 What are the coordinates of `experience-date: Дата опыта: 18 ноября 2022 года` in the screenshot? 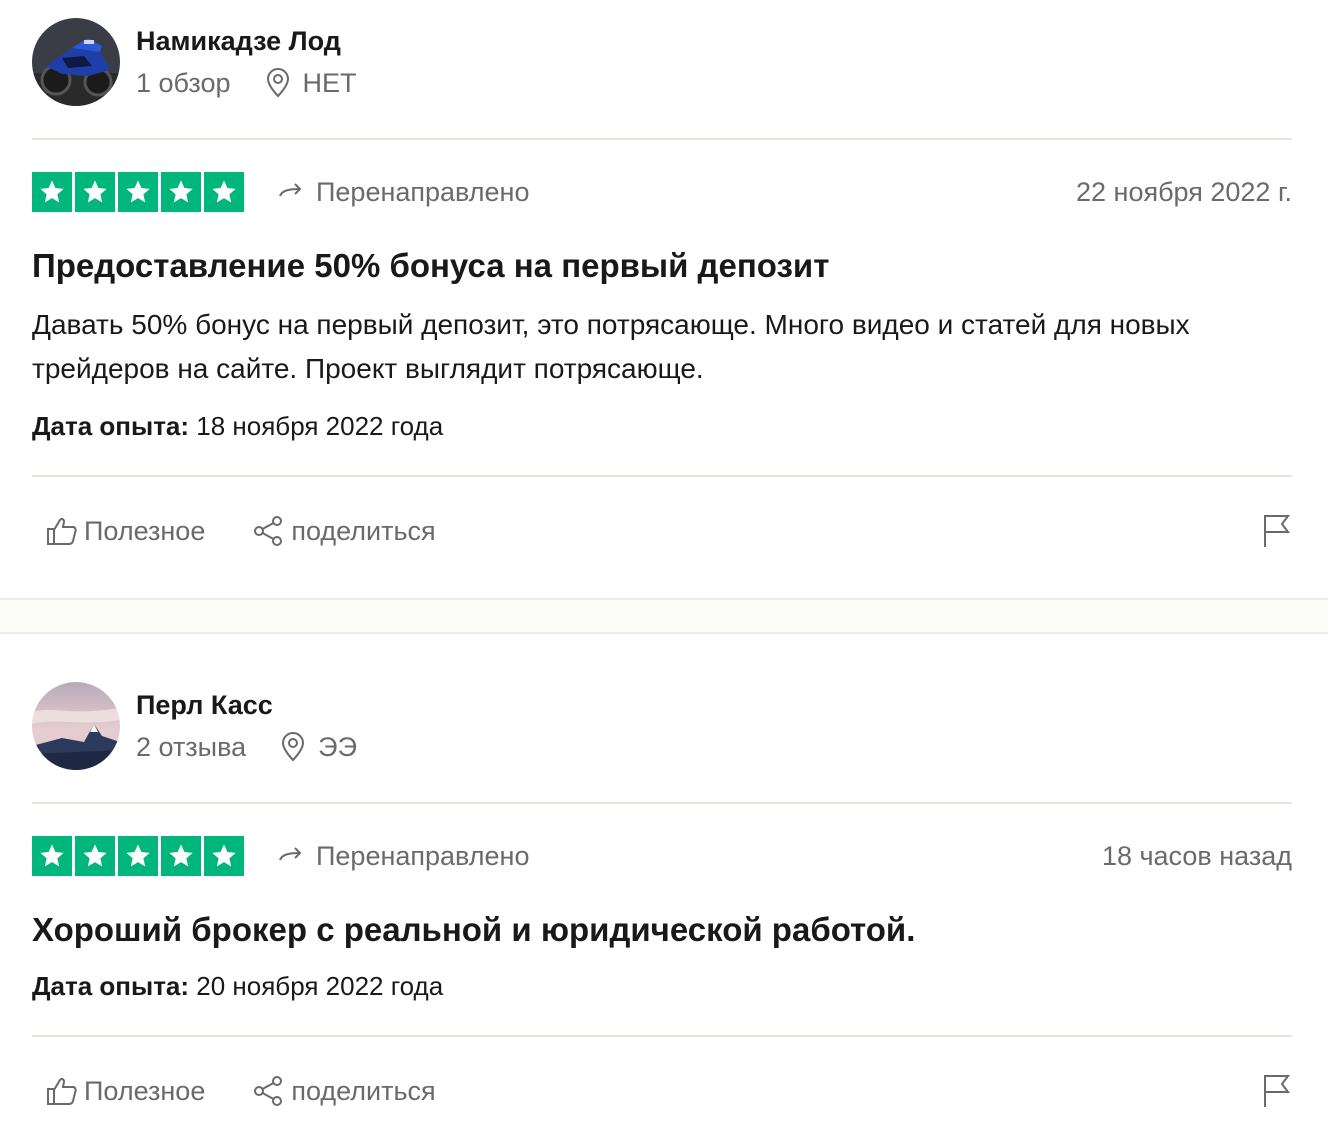 It's located at (237, 426).